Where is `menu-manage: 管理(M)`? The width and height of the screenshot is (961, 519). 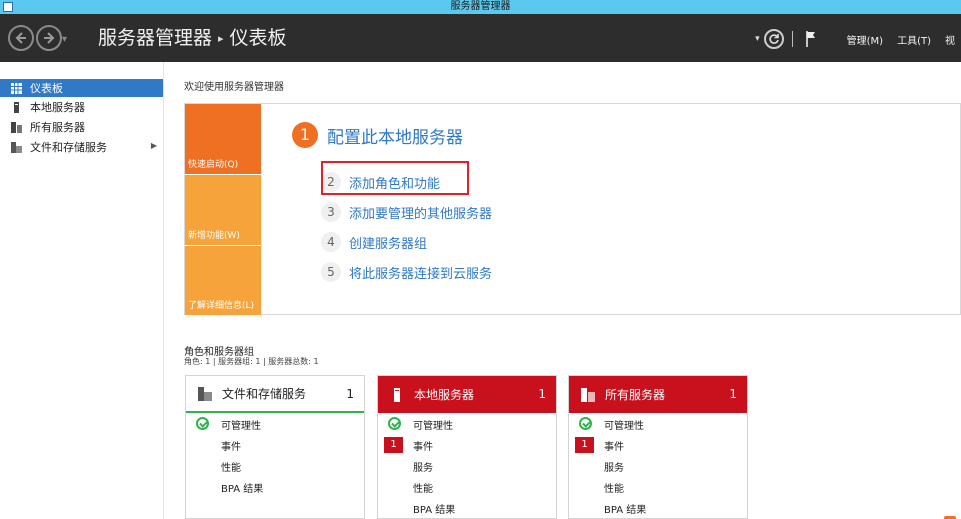 menu-manage: 管理(M) is located at coordinates (865, 39).